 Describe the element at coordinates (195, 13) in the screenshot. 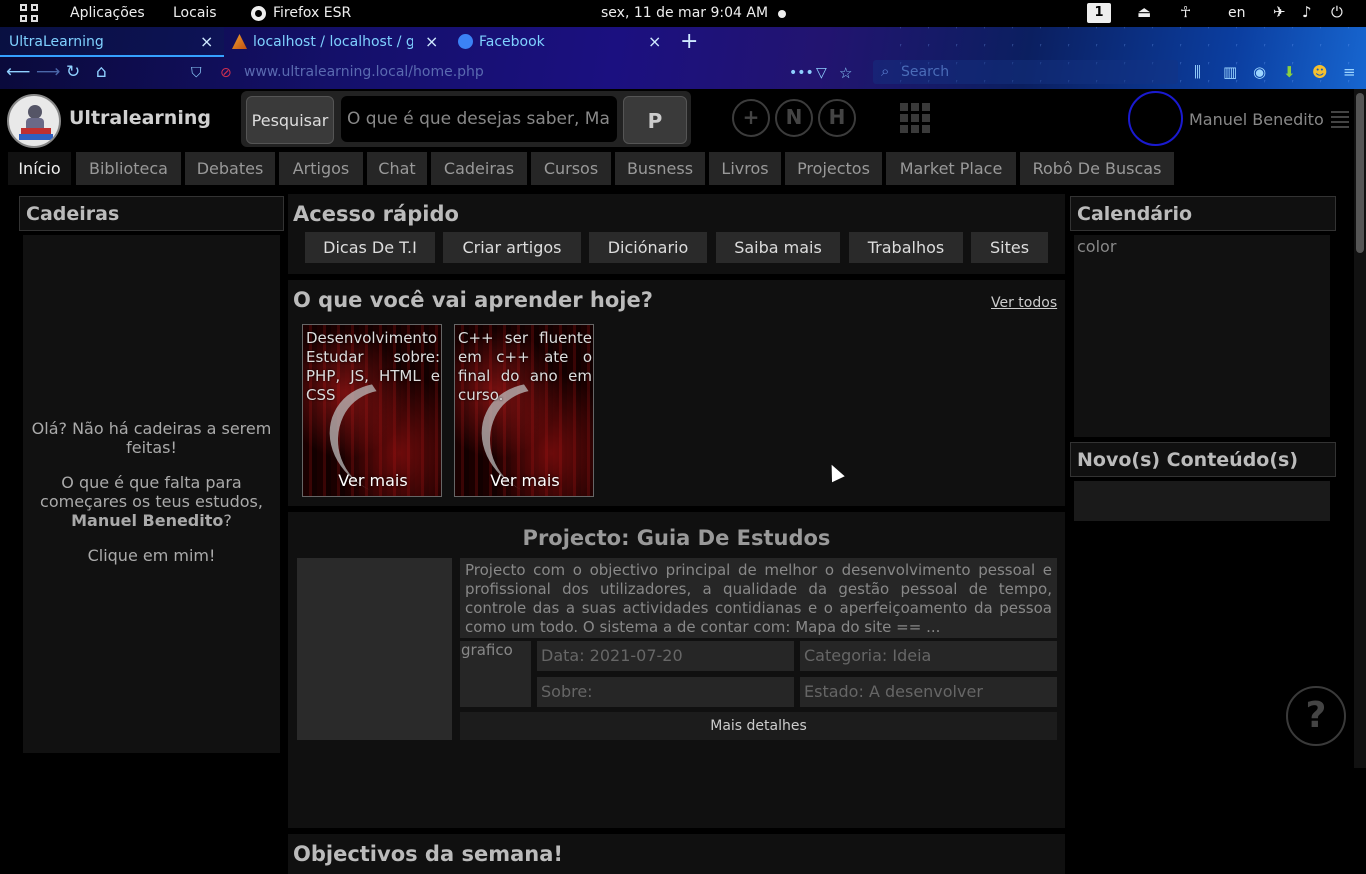

I see `places-menu: Locais` at that location.